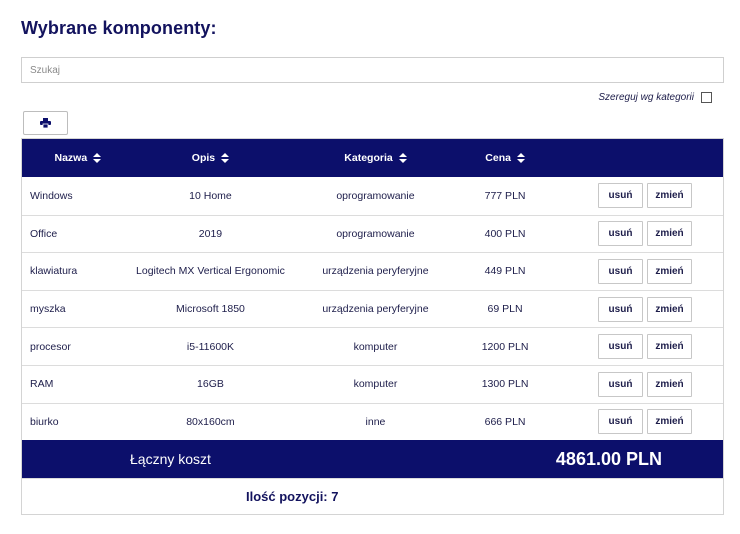 Image resolution: width=740 pixels, height=534 pixels. What do you see at coordinates (44, 233) in the screenshot?
I see `cell-name: Office` at bounding box center [44, 233].